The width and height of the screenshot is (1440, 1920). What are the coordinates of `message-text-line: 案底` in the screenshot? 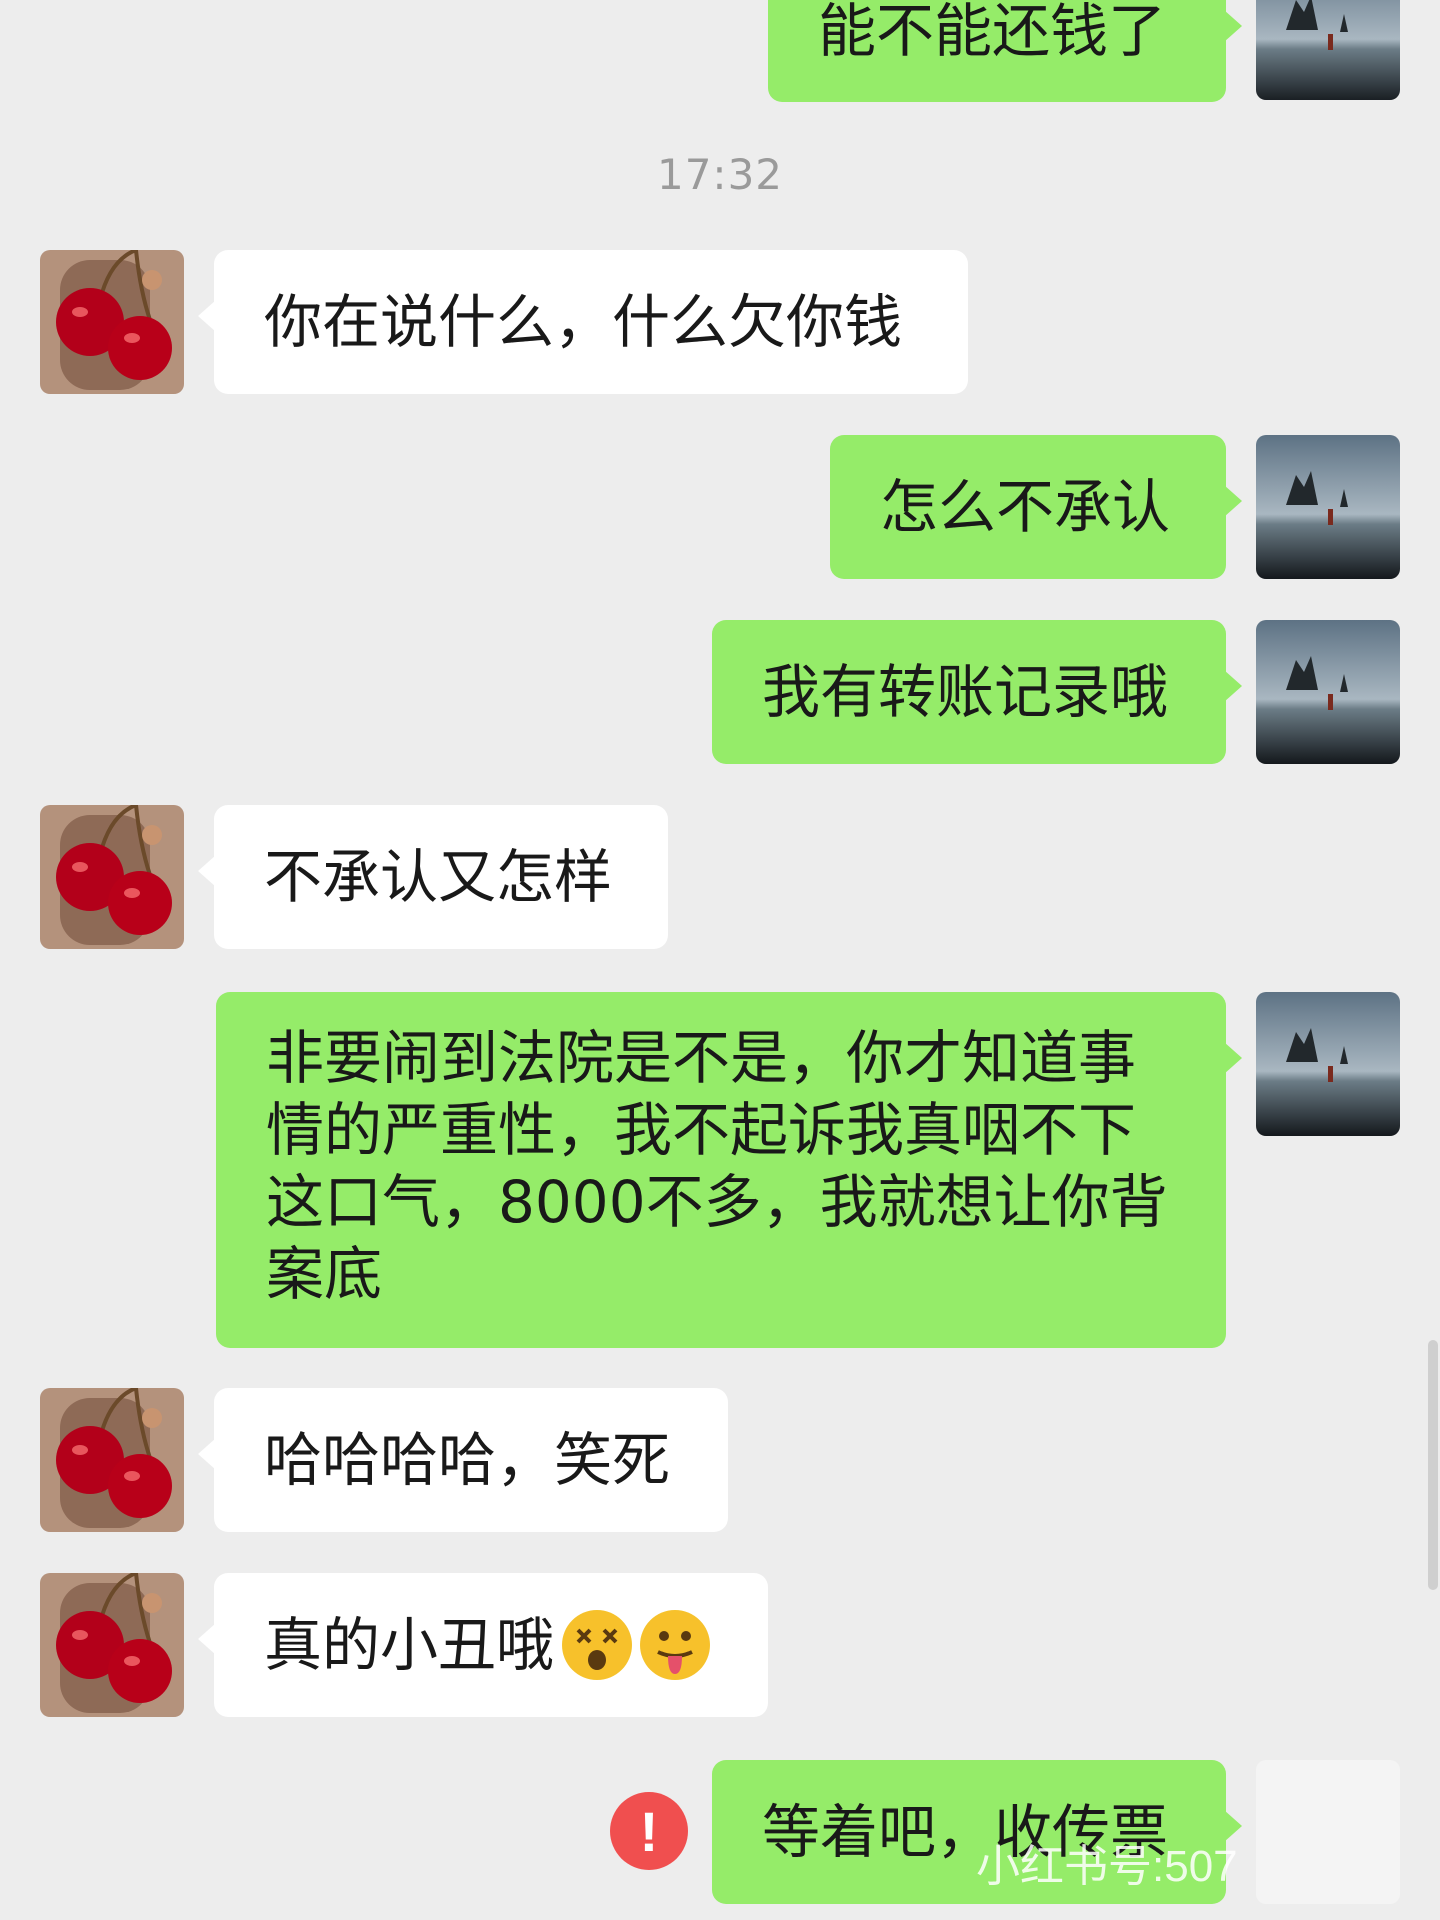 It's located at (324, 1274).